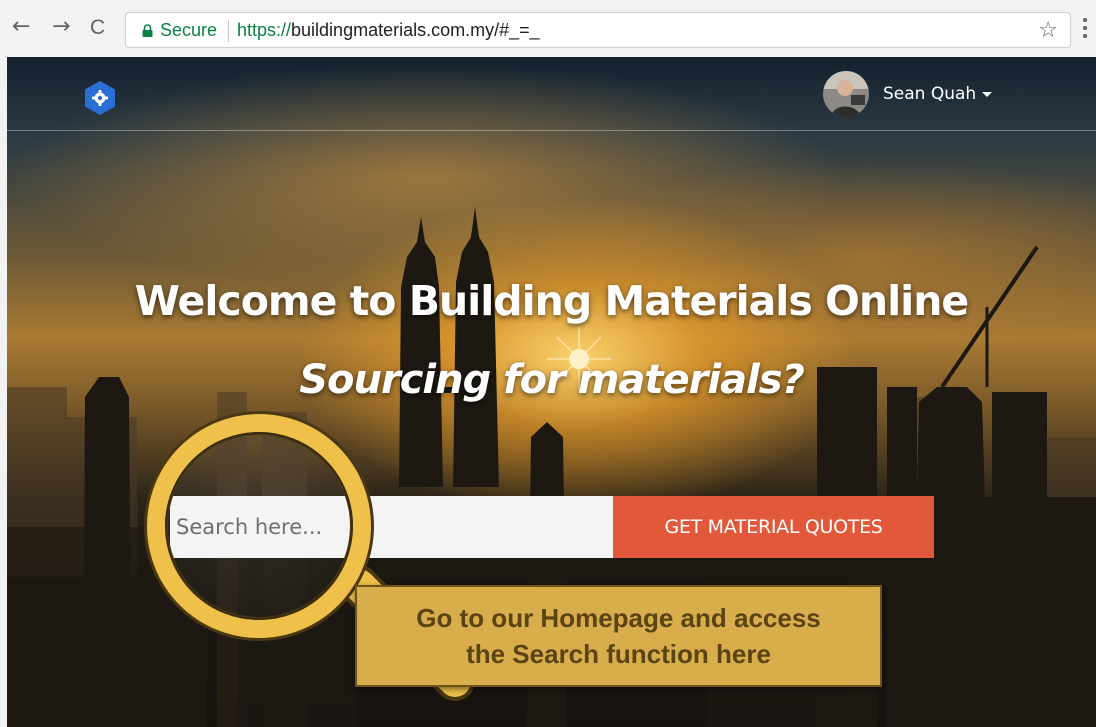  What do you see at coordinates (97, 27) in the screenshot?
I see `reload-button: C` at bounding box center [97, 27].